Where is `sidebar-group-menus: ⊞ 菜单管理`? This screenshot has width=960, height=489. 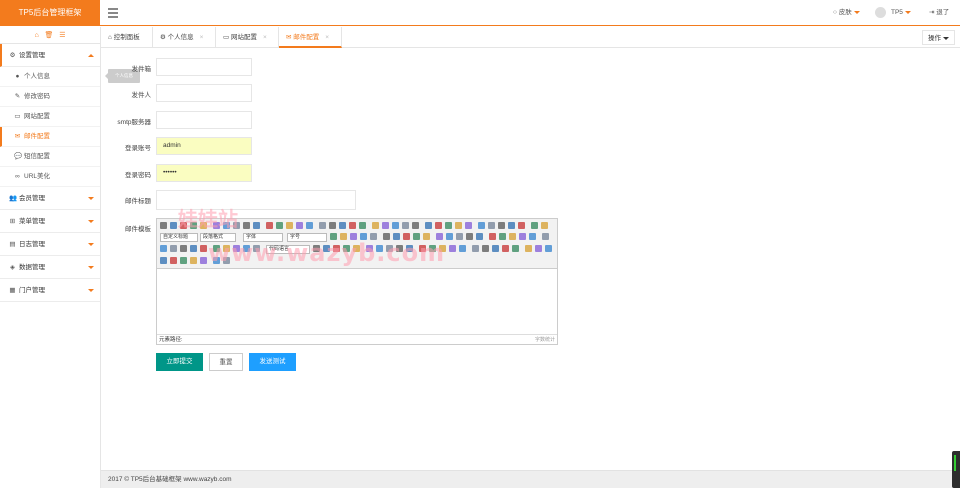 sidebar-group-menus: ⊞ 菜单管理 is located at coordinates (50, 221).